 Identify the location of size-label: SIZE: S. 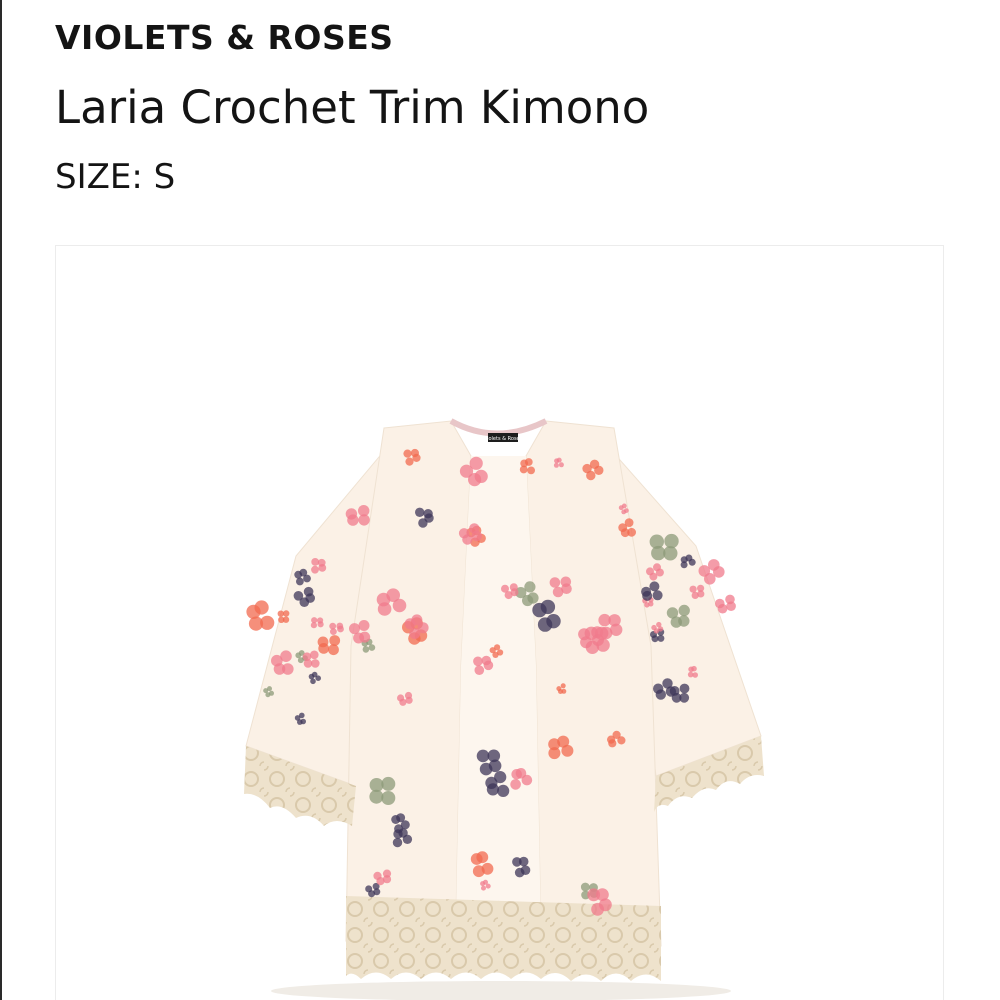
(115, 177).